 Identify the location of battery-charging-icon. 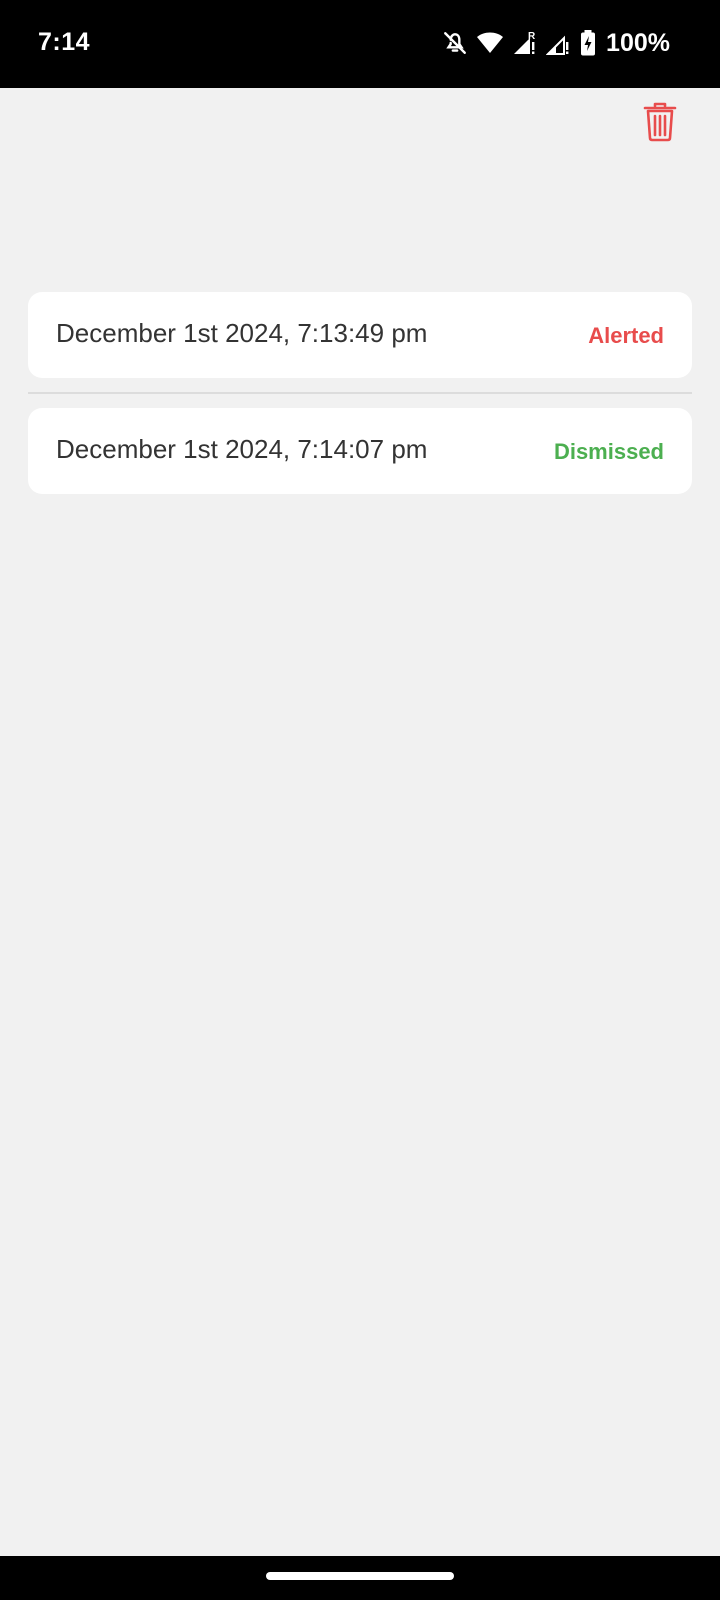
(588, 43).